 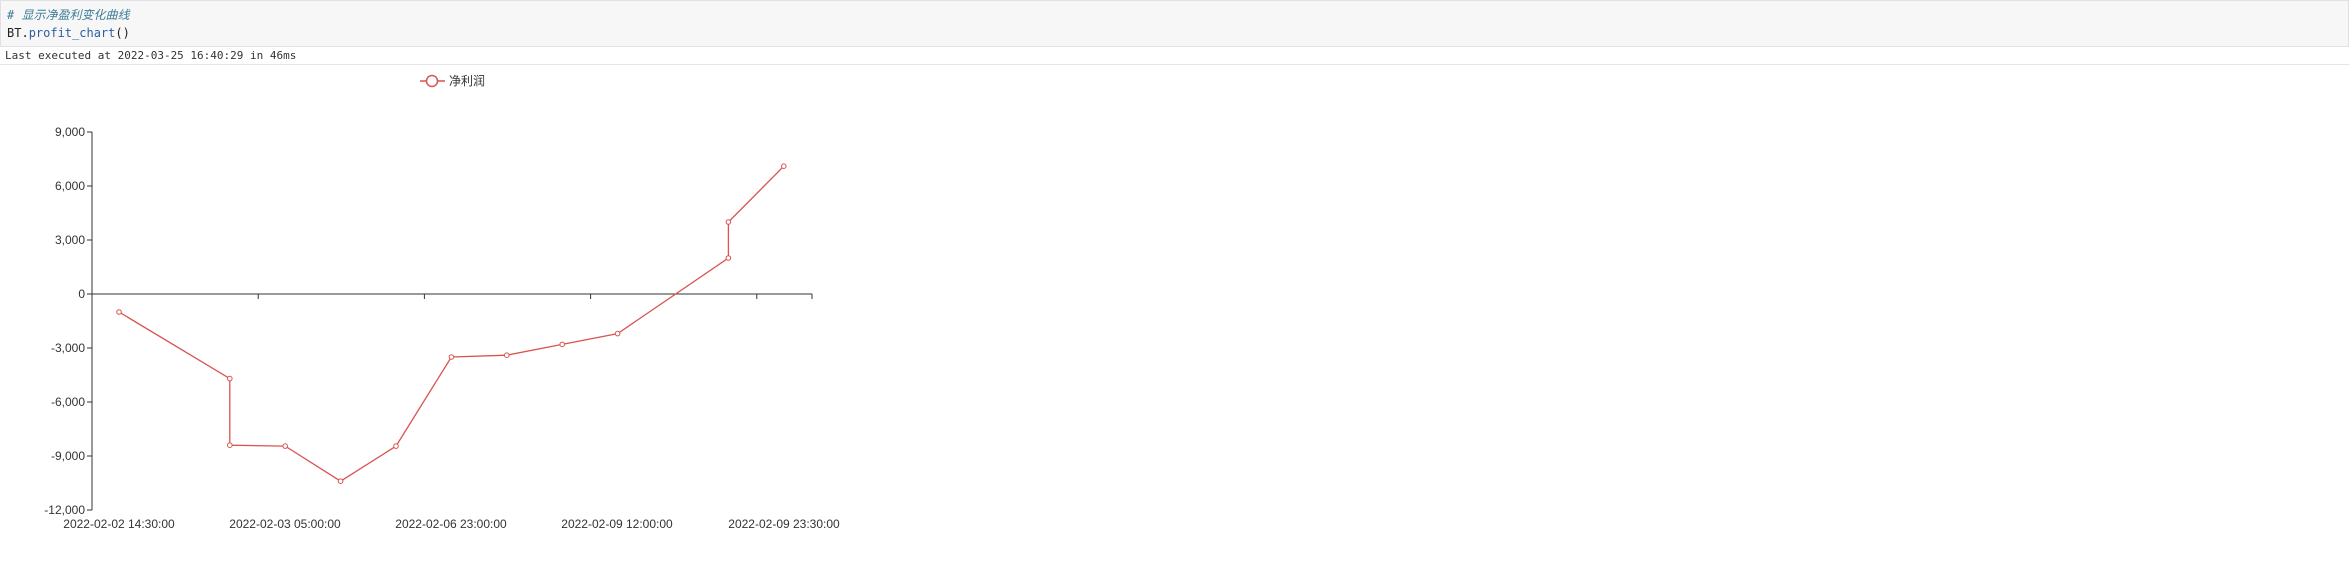 I want to click on chart-legend: 净利润, so click(x=452, y=81).